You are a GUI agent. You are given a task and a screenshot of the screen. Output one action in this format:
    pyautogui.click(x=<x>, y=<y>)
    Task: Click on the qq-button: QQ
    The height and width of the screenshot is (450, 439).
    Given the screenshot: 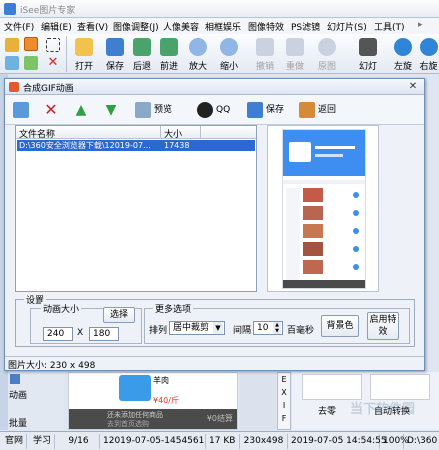 What is the action you would take?
    pyautogui.click(x=213, y=110)
    